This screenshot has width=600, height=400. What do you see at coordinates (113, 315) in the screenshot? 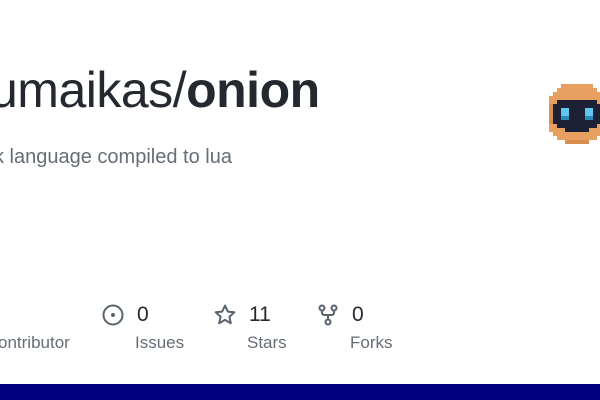
I see `issue-circle-icon` at bounding box center [113, 315].